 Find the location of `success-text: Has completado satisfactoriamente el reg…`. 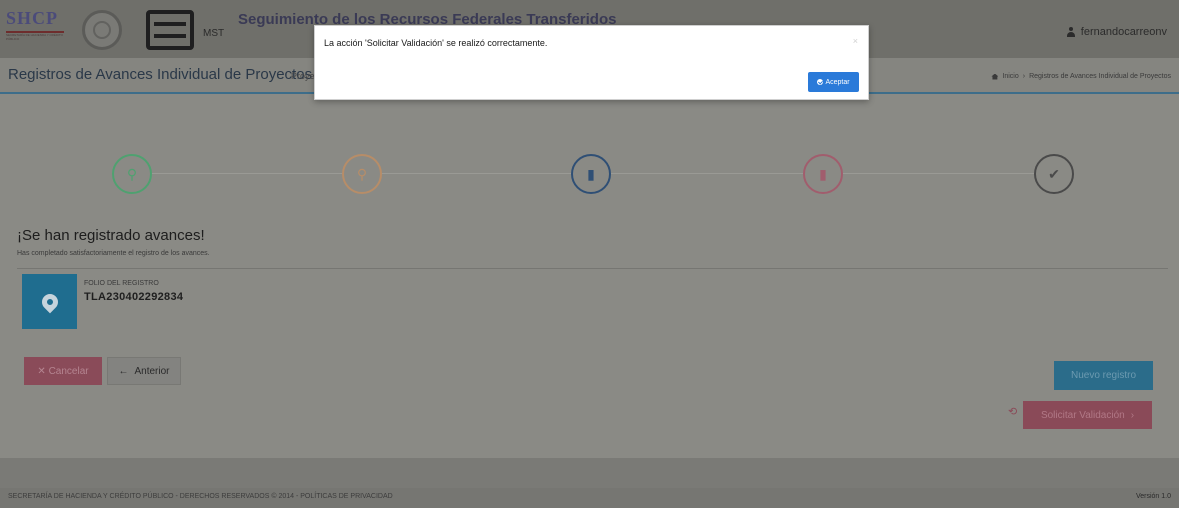

success-text: Has completado satisfactoriamente el reg… is located at coordinates (113, 253).